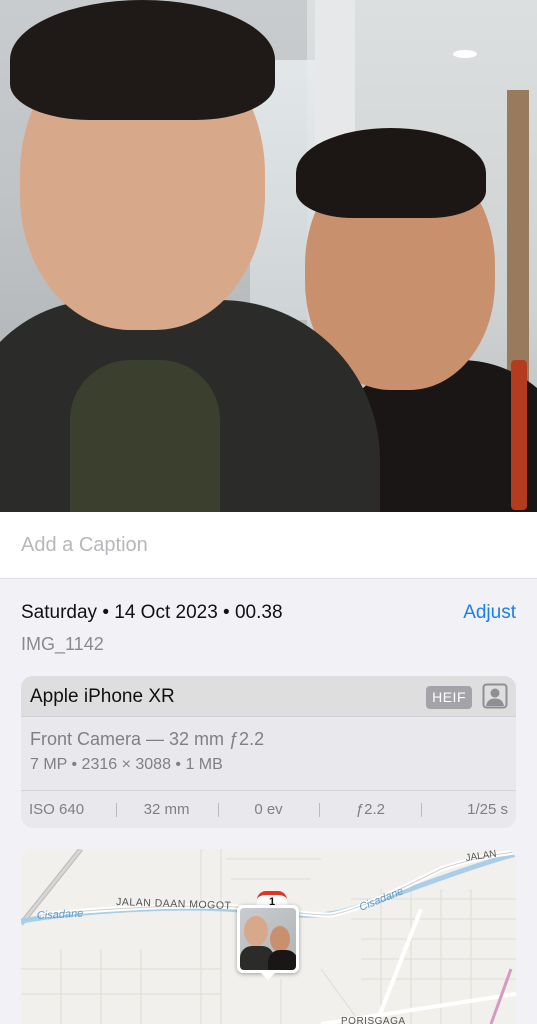  I want to click on exif-aperture: ƒ2.2, so click(370, 809).